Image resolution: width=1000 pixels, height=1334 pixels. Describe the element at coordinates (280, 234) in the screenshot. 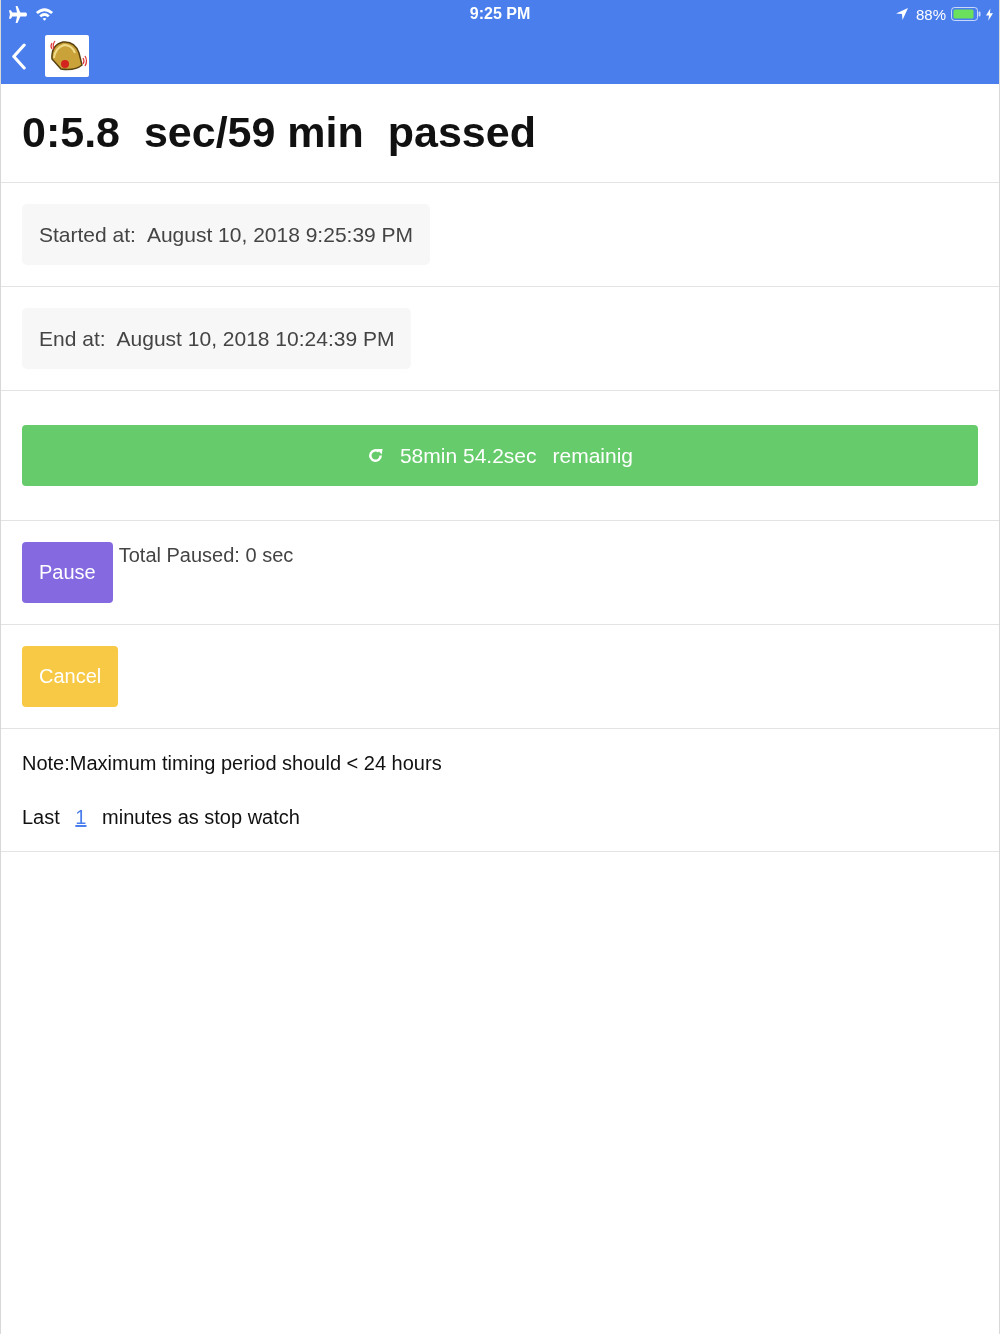

I see `start-time-value: August 10, 2018 9:25:39 PM` at that location.